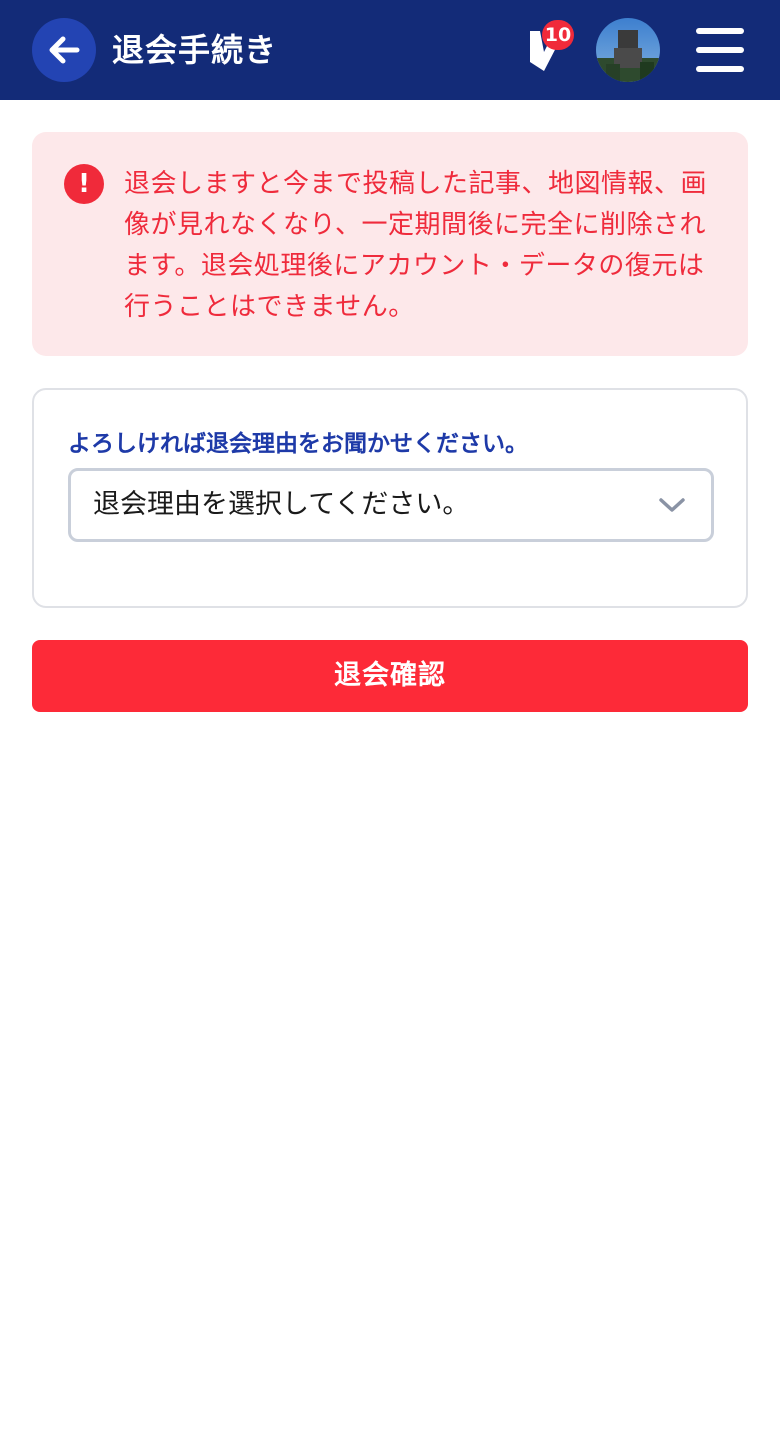 The image size is (780, 1440). I want to click on chevron-down-icon, so click(672, 505).